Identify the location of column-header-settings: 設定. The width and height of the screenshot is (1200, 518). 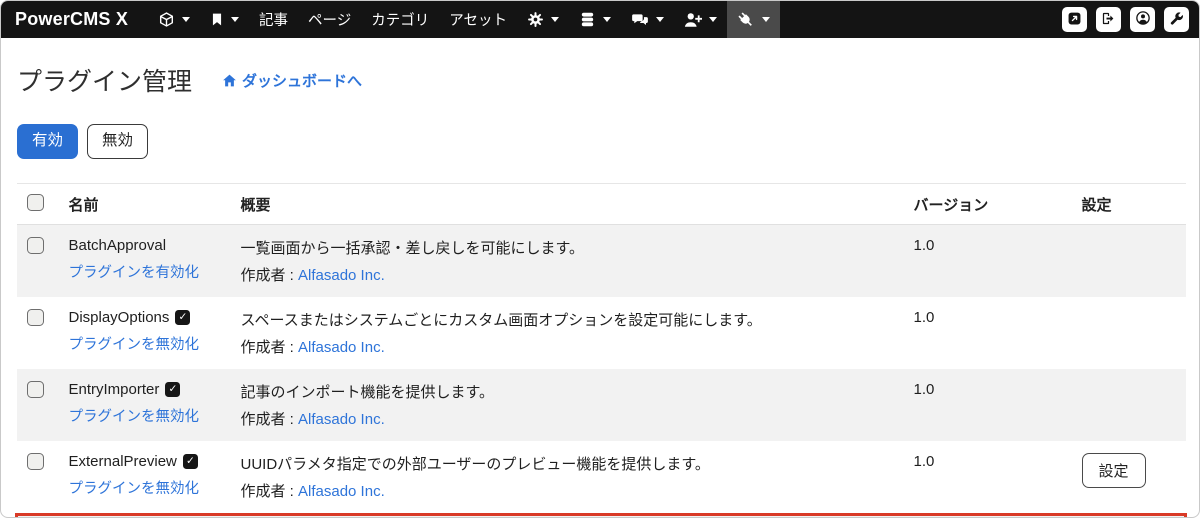
(1129, 203).